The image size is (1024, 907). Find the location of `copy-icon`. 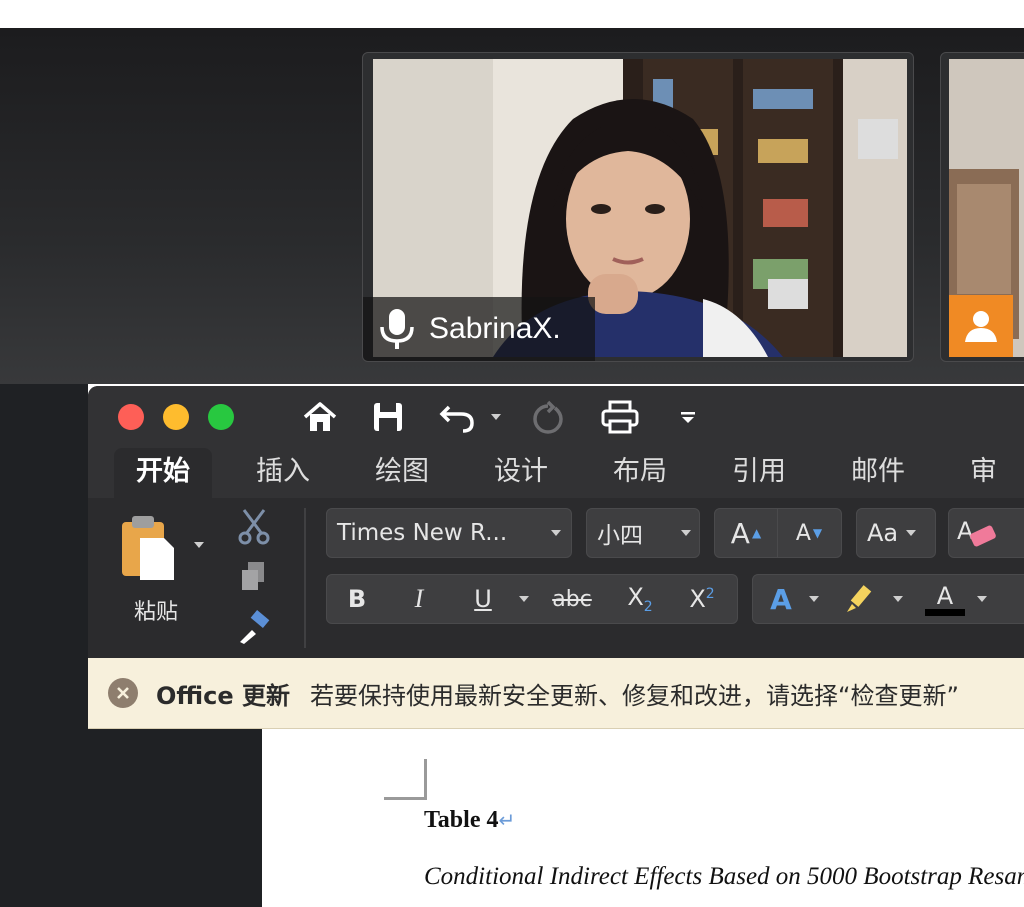

copy-icon is located at coordinates (253, 576).